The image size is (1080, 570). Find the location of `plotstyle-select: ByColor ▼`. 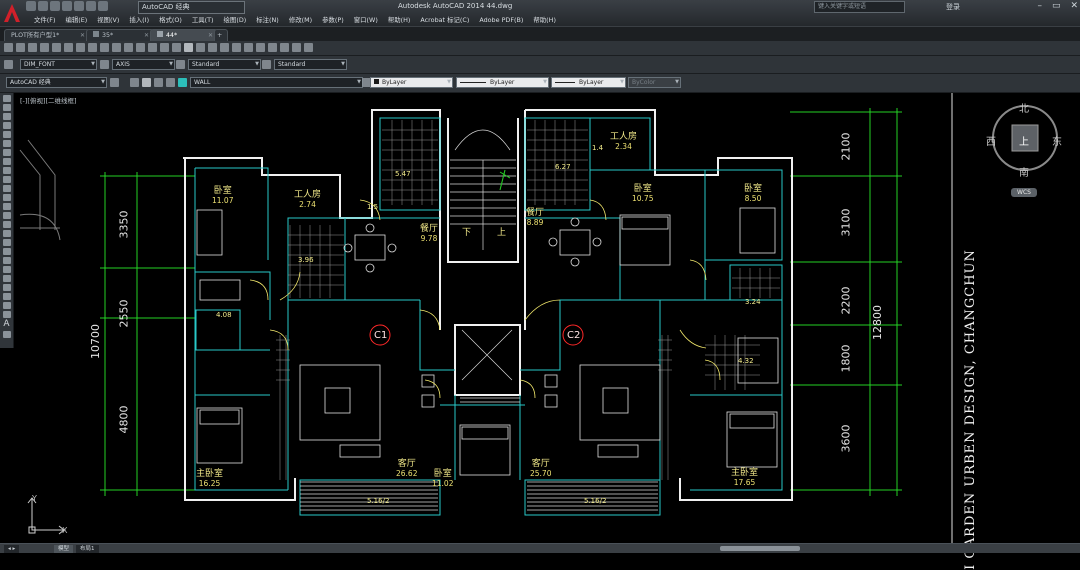

plotstyle-select: ByColor ▼ is located at coordinates (654, 82).